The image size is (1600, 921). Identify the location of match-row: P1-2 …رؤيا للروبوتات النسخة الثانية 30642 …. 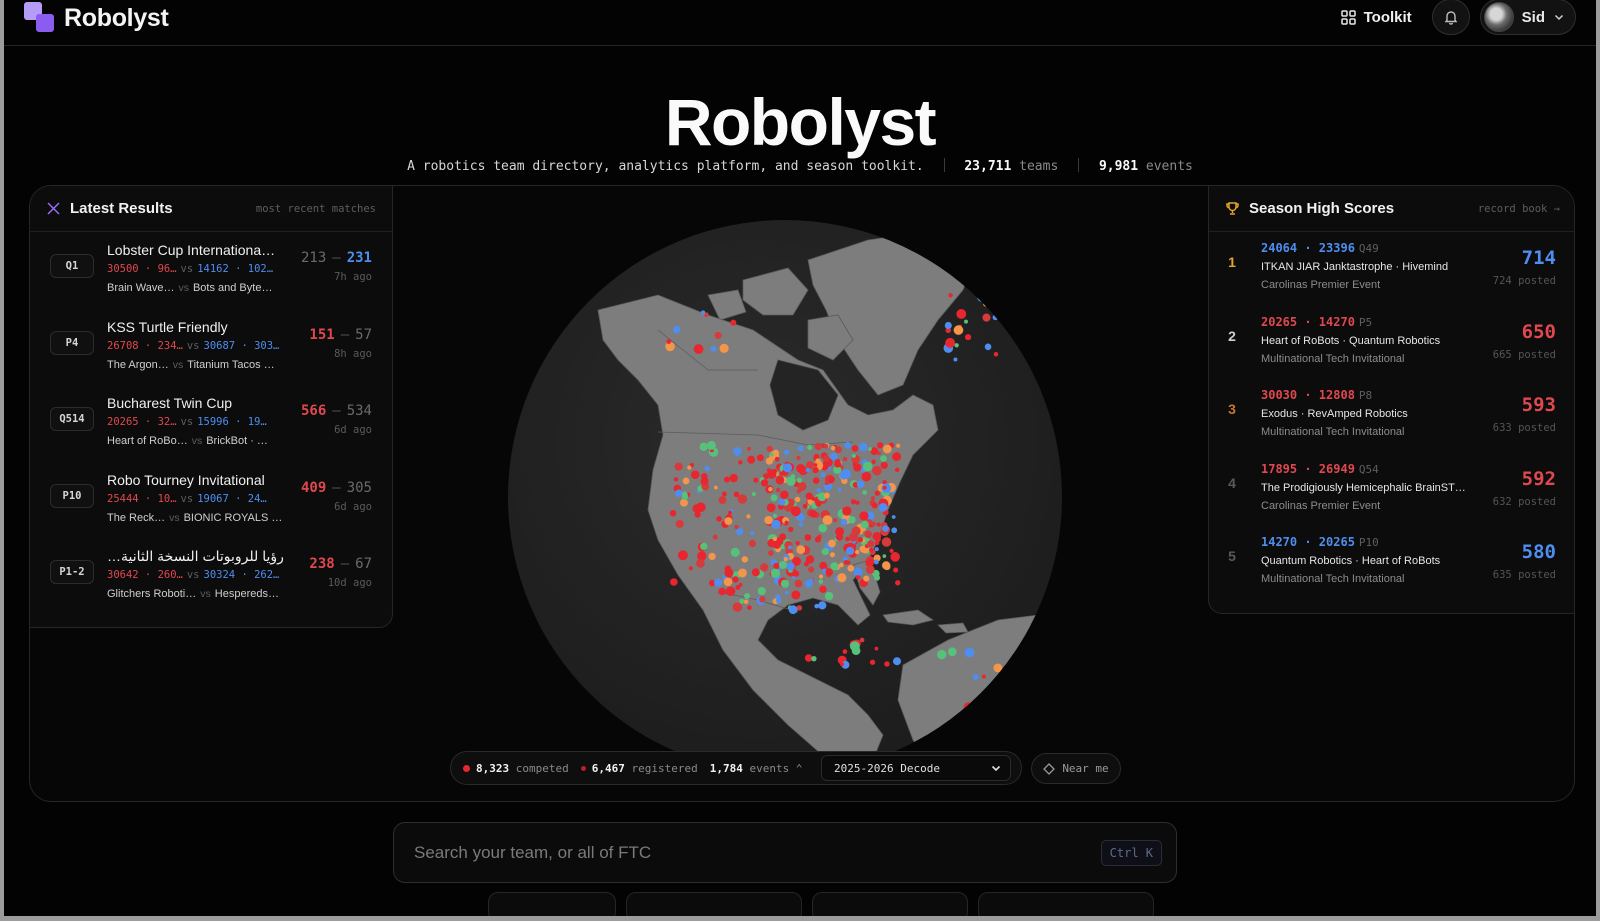
(211, 576).